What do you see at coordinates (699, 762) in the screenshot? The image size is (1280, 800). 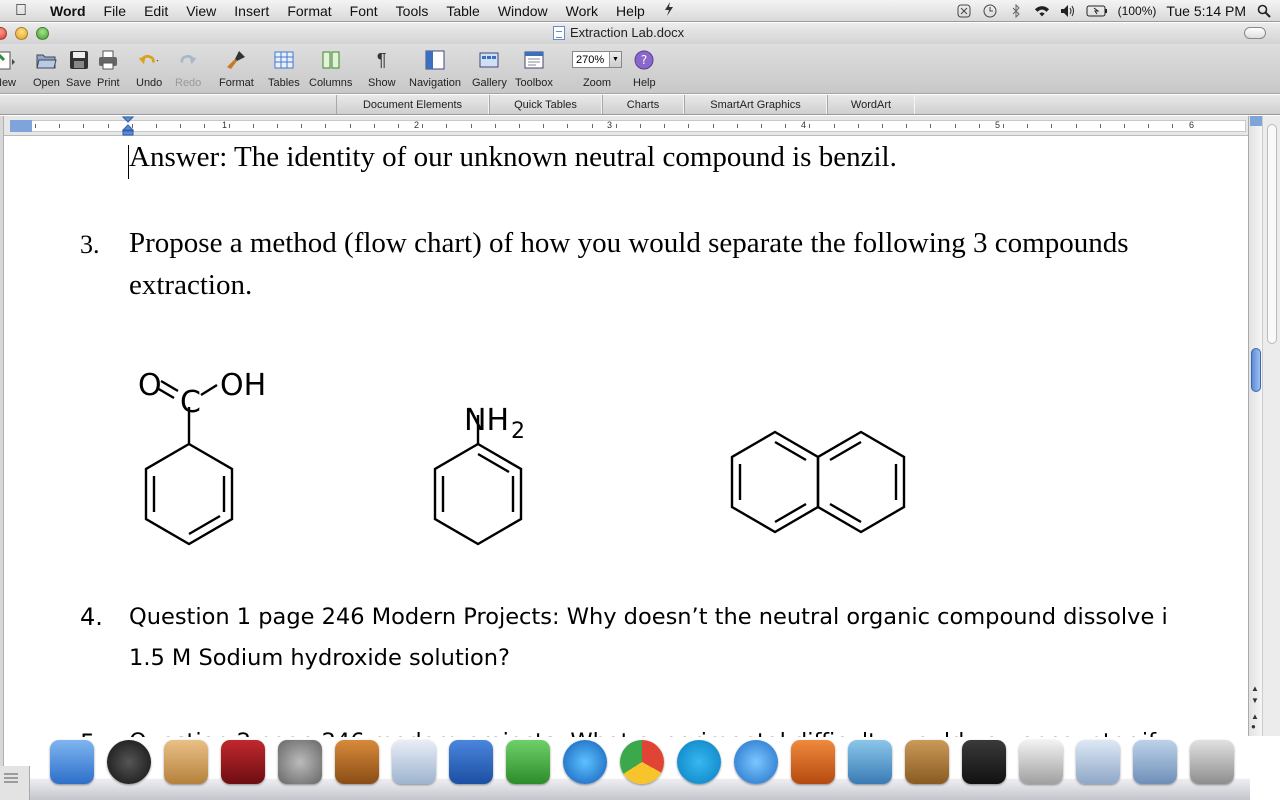 I see `skype-icon` at bounding box center [699, 762].